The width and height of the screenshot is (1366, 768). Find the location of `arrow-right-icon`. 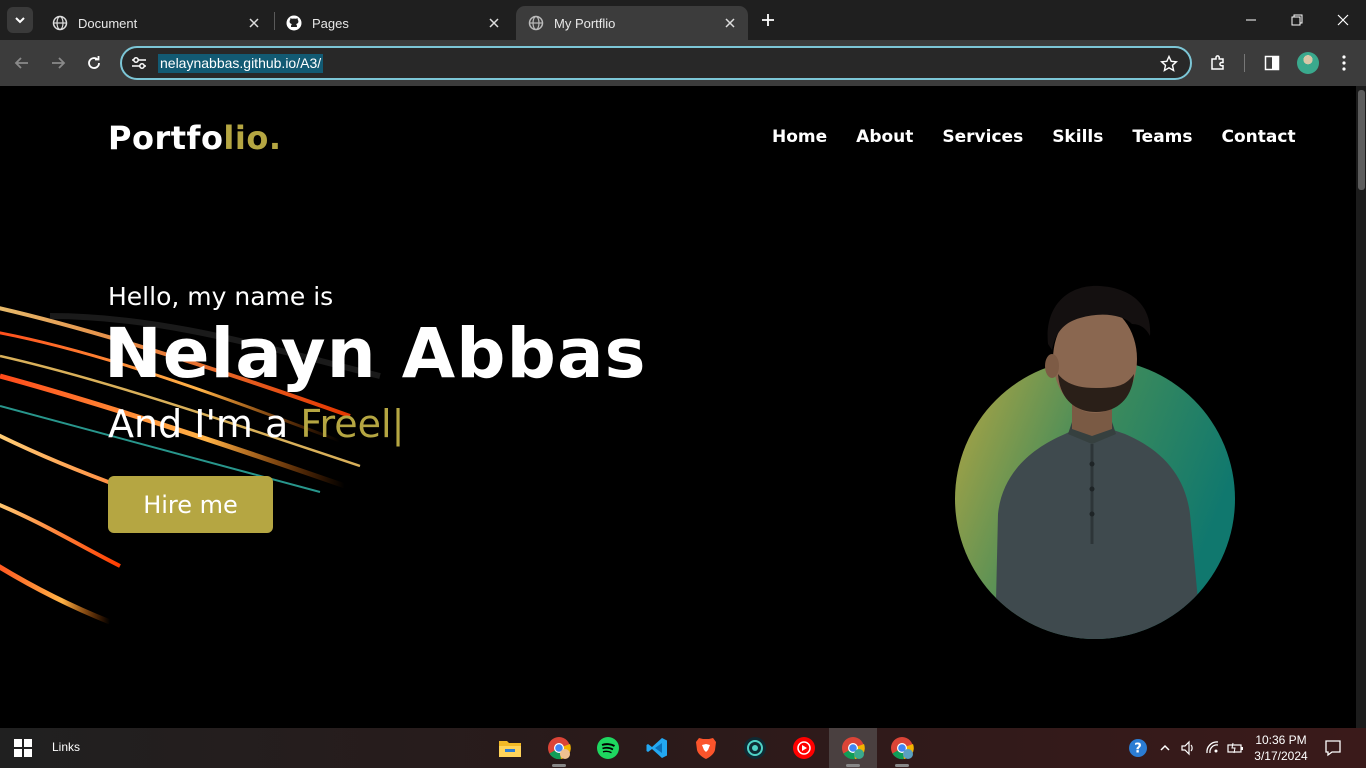

arrow-right-icon is located at coordinates (59, 63).